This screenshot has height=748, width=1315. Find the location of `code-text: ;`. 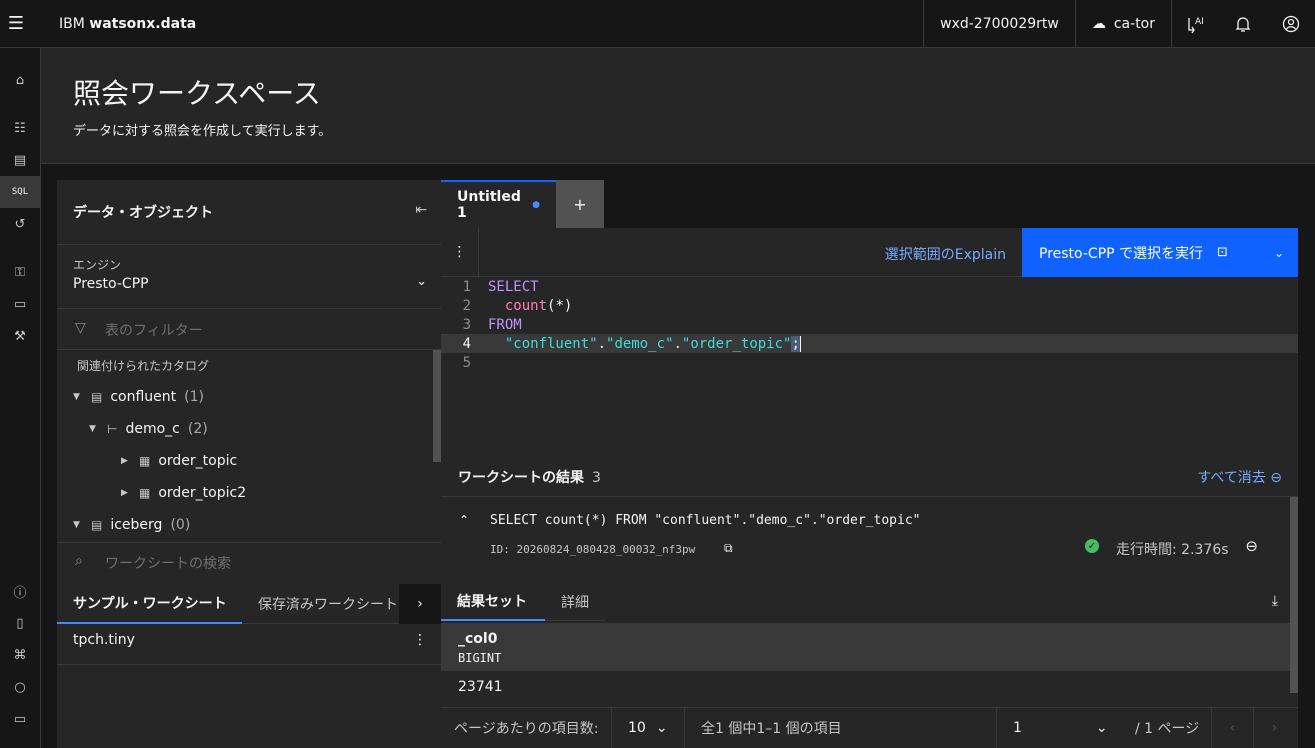

code-text: ; is located at coordinates (795, 343).